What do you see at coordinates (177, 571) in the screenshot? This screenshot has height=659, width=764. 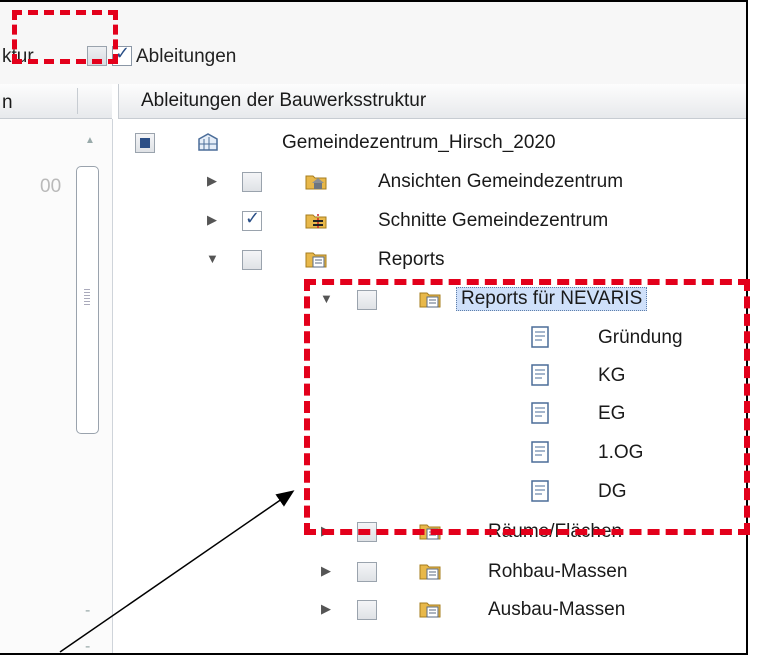 I see `annotation-arrow-icon` at bounding box center [177, 571].